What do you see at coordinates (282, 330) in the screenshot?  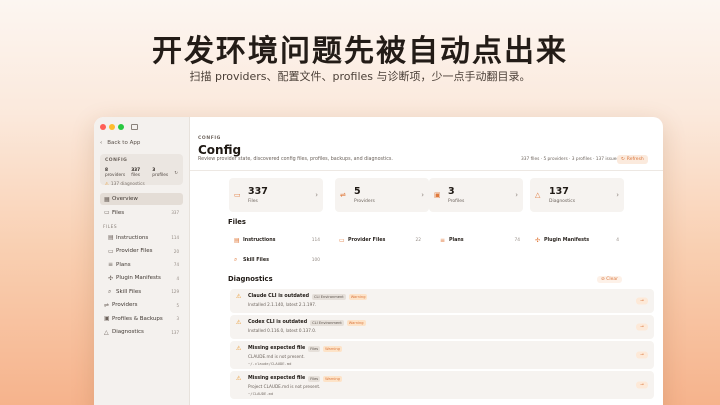 I see `diagnostic-detail: Installed 0.116.0, latest 0.137.0.` at bounding box center [282, 330].